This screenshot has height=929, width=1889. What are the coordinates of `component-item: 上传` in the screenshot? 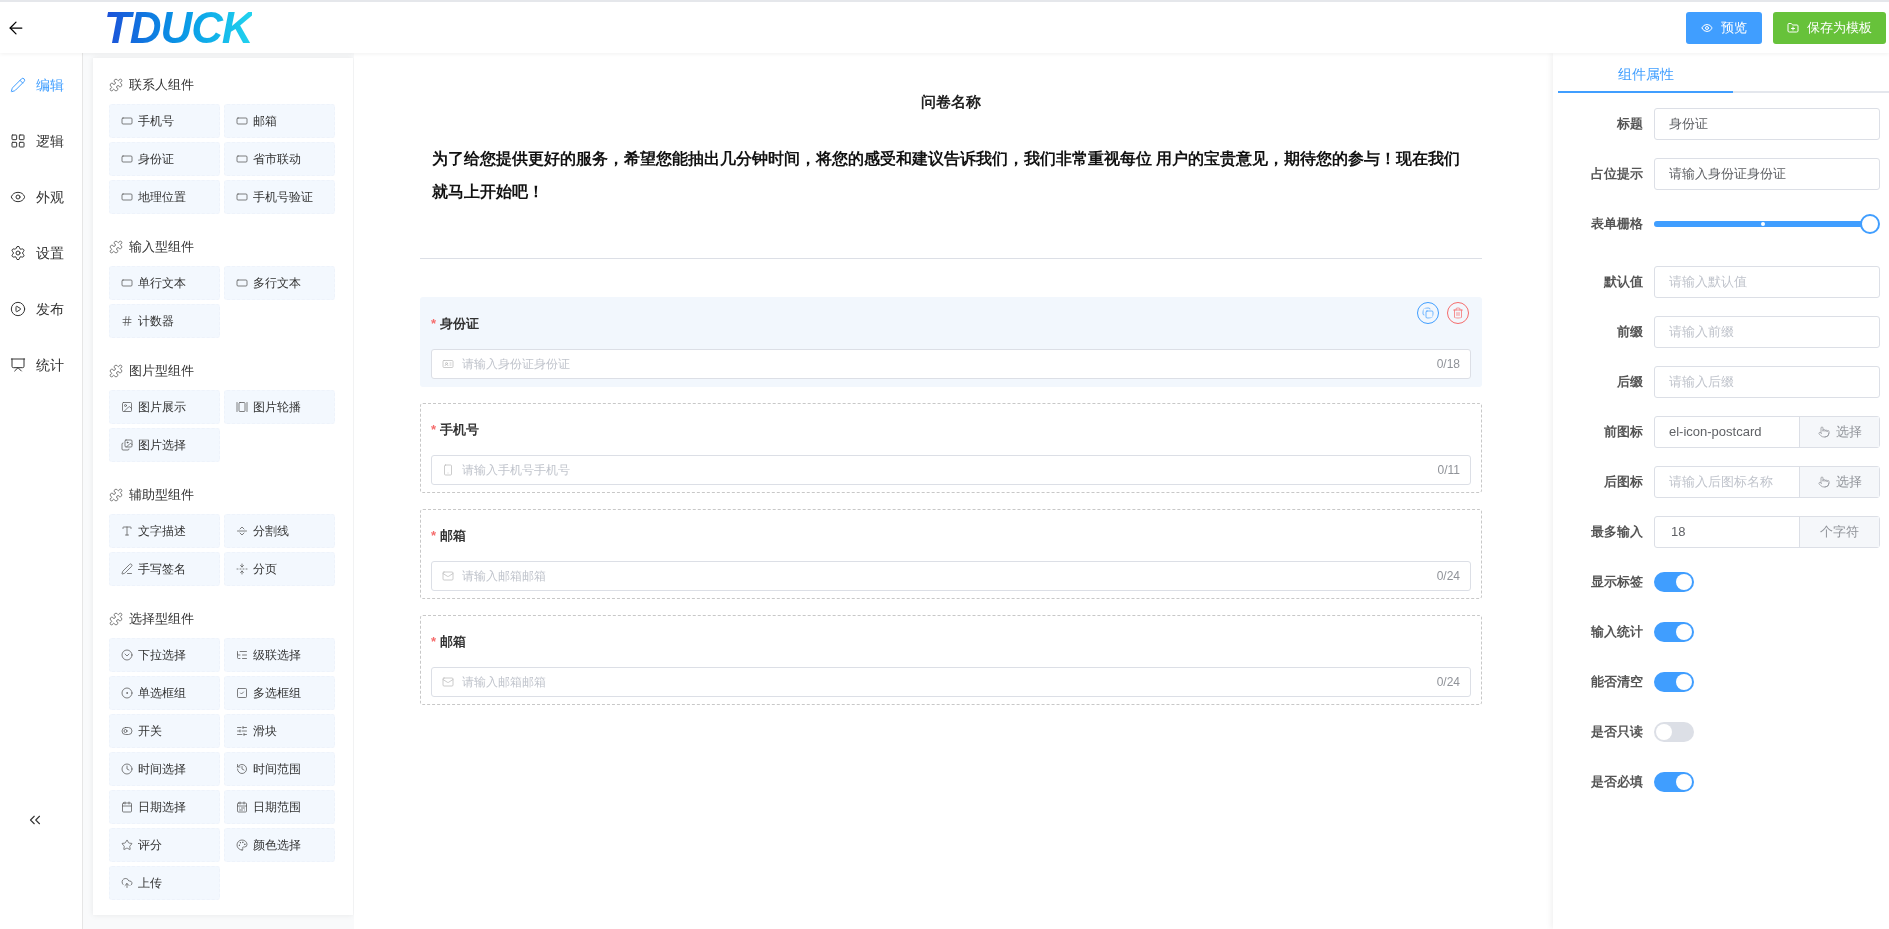 It's located at (164, 883).